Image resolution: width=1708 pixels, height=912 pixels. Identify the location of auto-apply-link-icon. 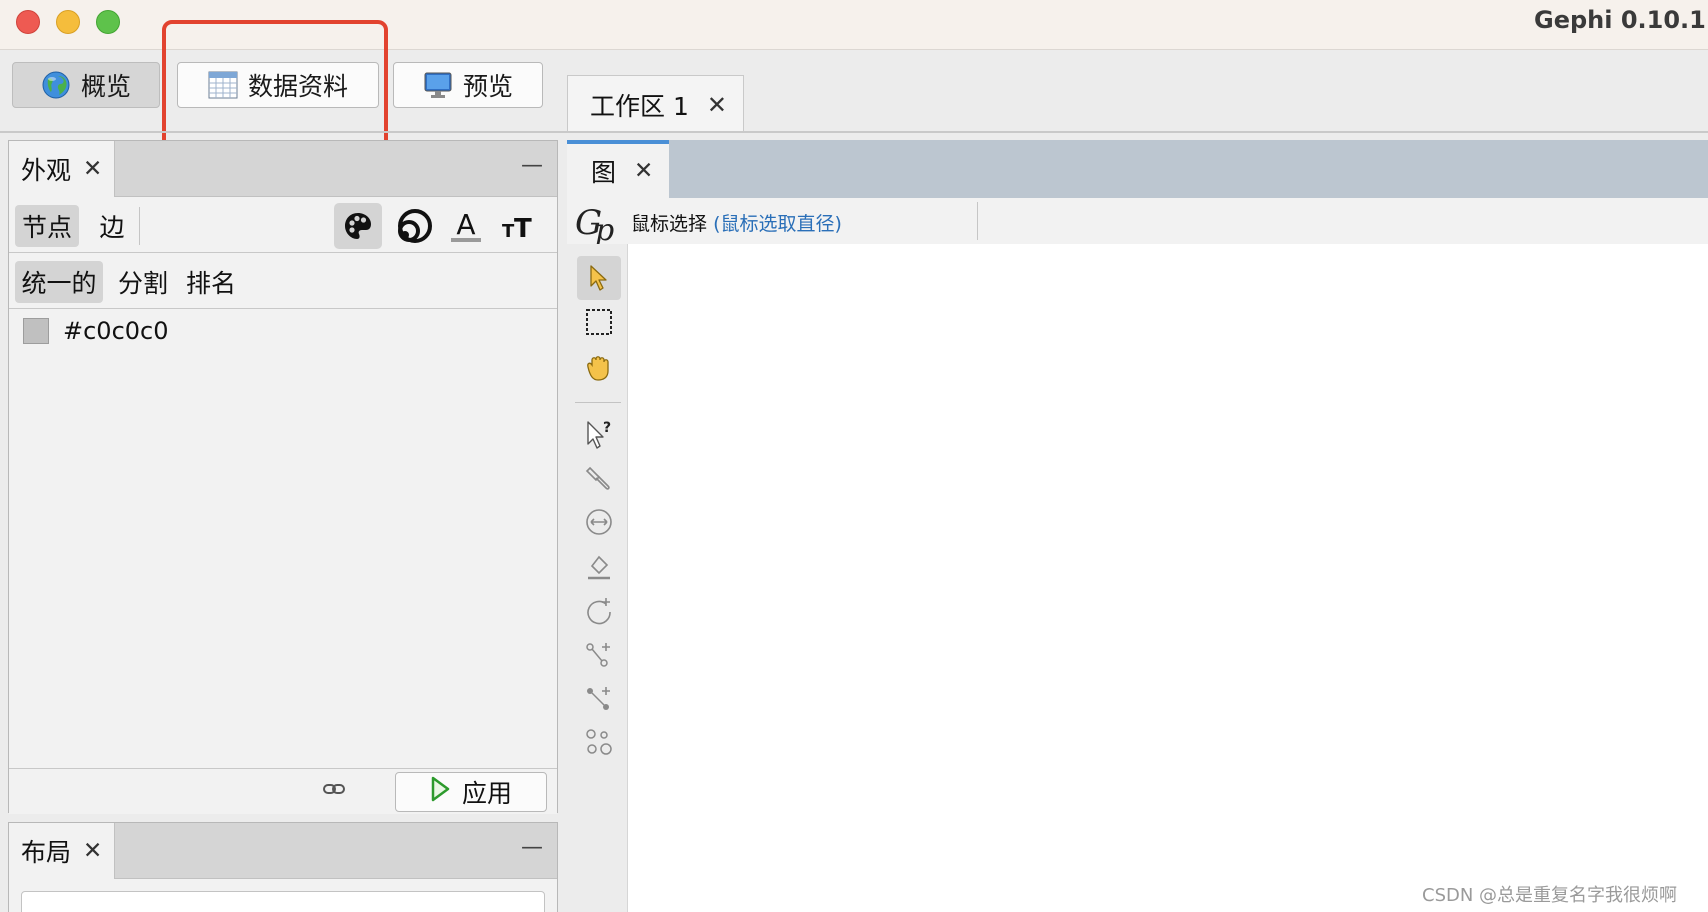
(334, 790).